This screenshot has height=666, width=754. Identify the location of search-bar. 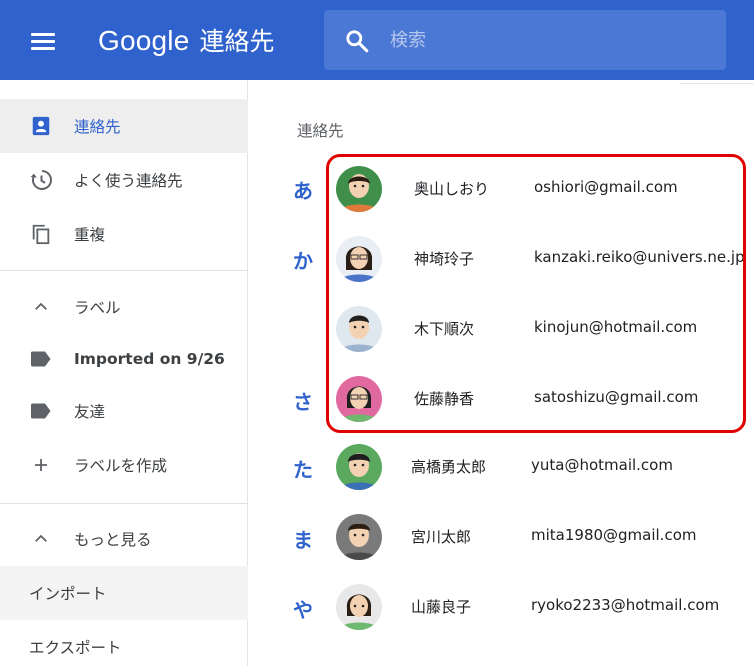
(525, 40).